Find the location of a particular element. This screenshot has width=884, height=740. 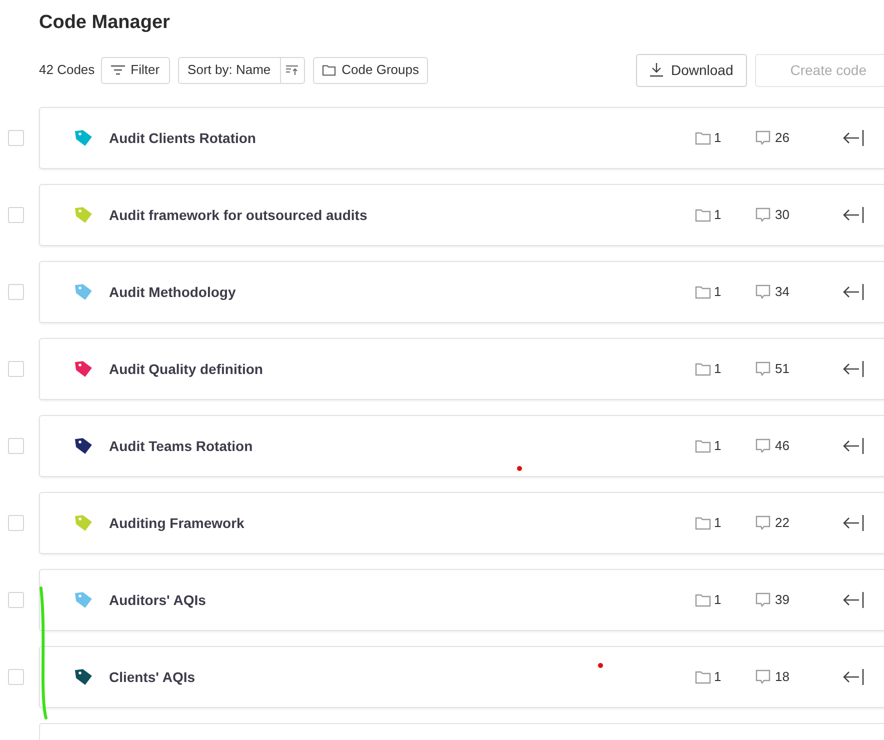

sort-ascending-icon is located at coordinates (292, 70).